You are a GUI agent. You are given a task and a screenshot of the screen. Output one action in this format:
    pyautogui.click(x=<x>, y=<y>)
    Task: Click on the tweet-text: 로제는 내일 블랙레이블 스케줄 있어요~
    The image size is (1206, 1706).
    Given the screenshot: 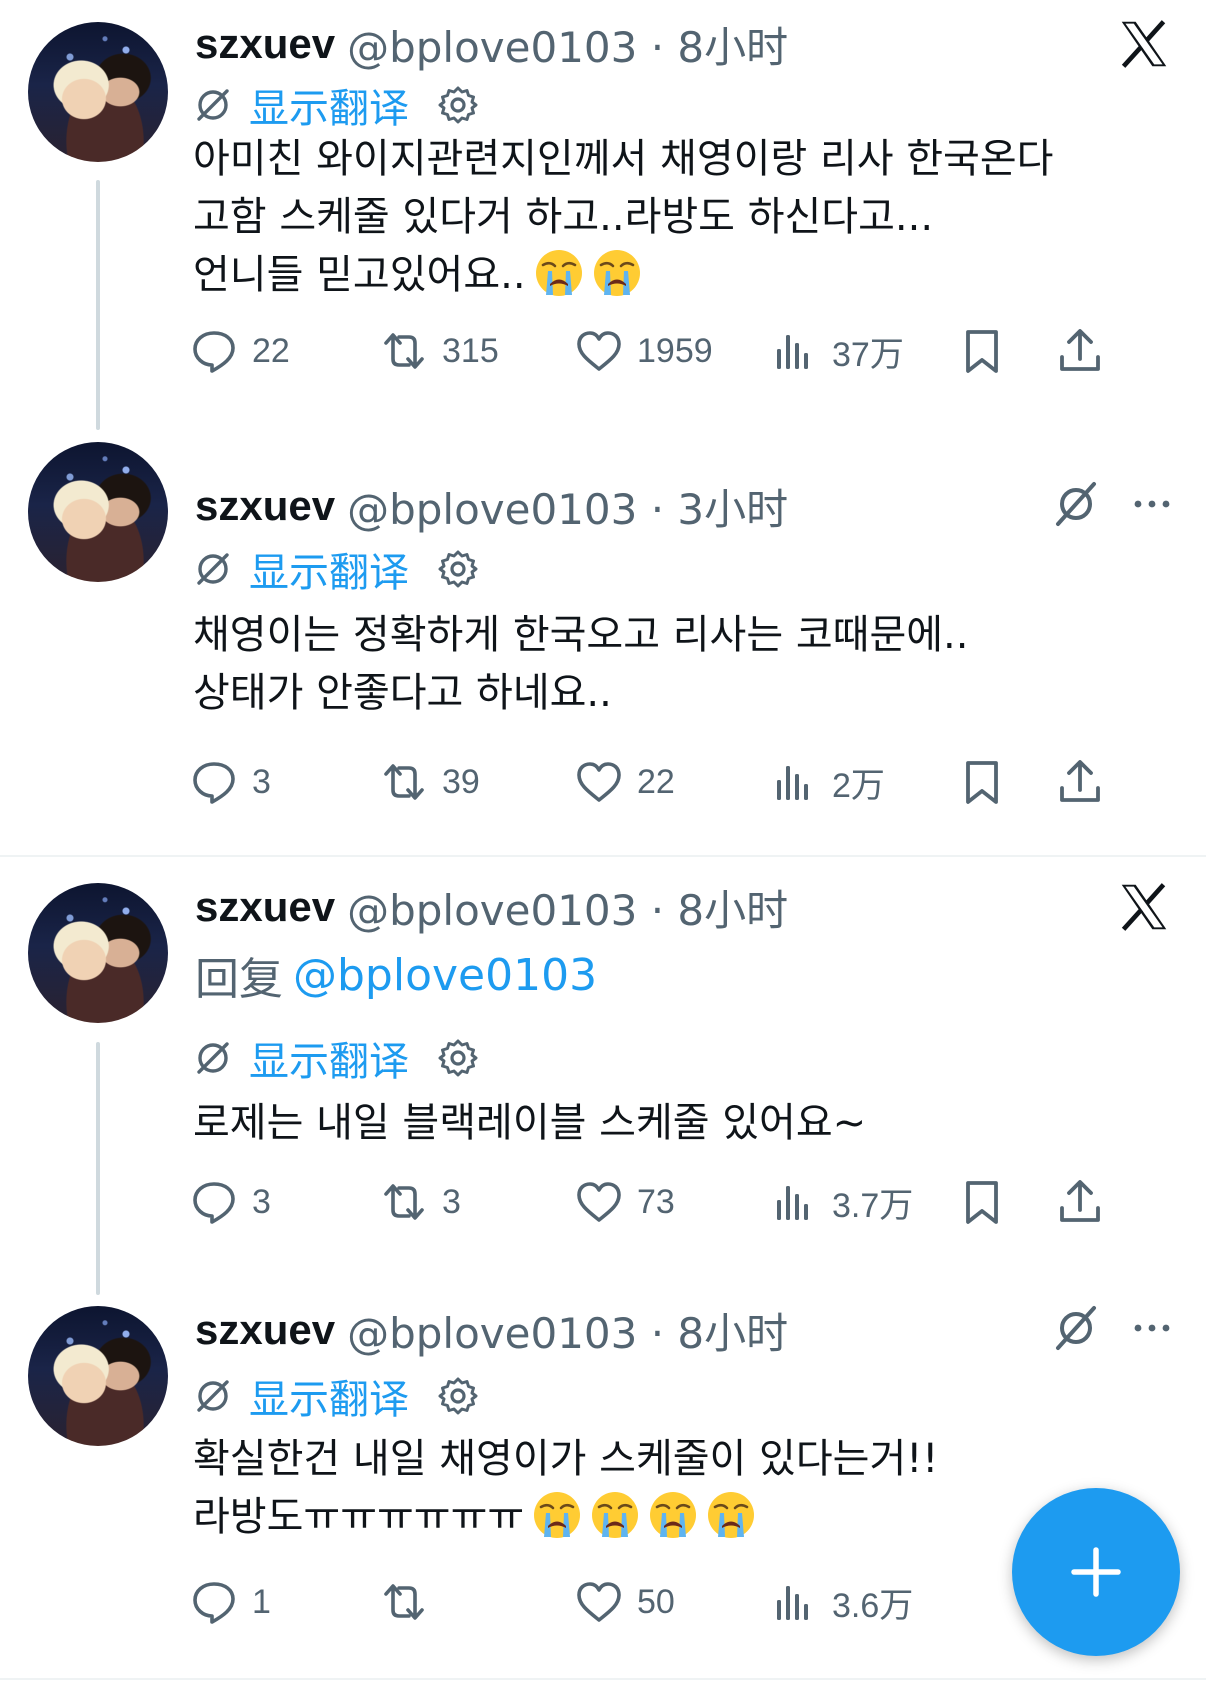 What is the action you would take?
    pyautogui.click(x=529, y=1123)
    